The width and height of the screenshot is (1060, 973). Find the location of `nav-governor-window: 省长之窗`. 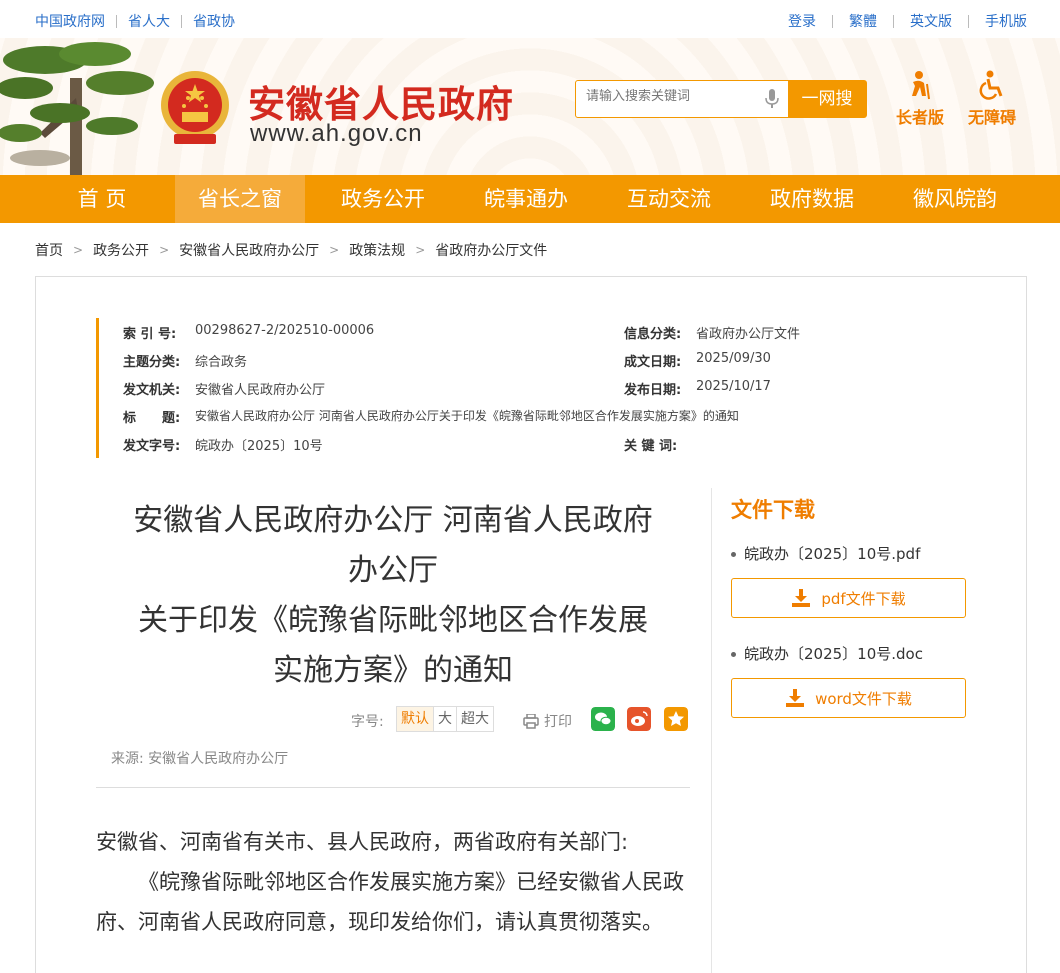

nav-governor-window: 省长之窗 is located at coordinates (240, 199).